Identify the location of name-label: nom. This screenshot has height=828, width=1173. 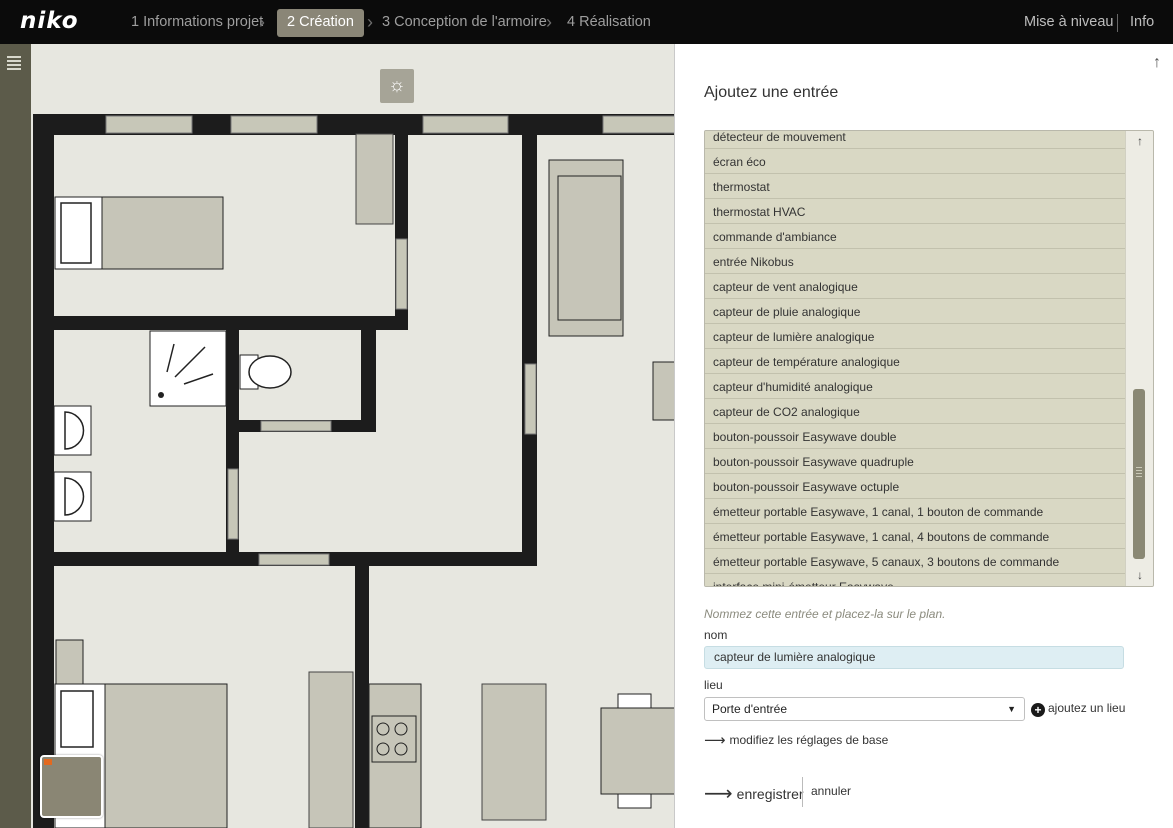
(716, 635).